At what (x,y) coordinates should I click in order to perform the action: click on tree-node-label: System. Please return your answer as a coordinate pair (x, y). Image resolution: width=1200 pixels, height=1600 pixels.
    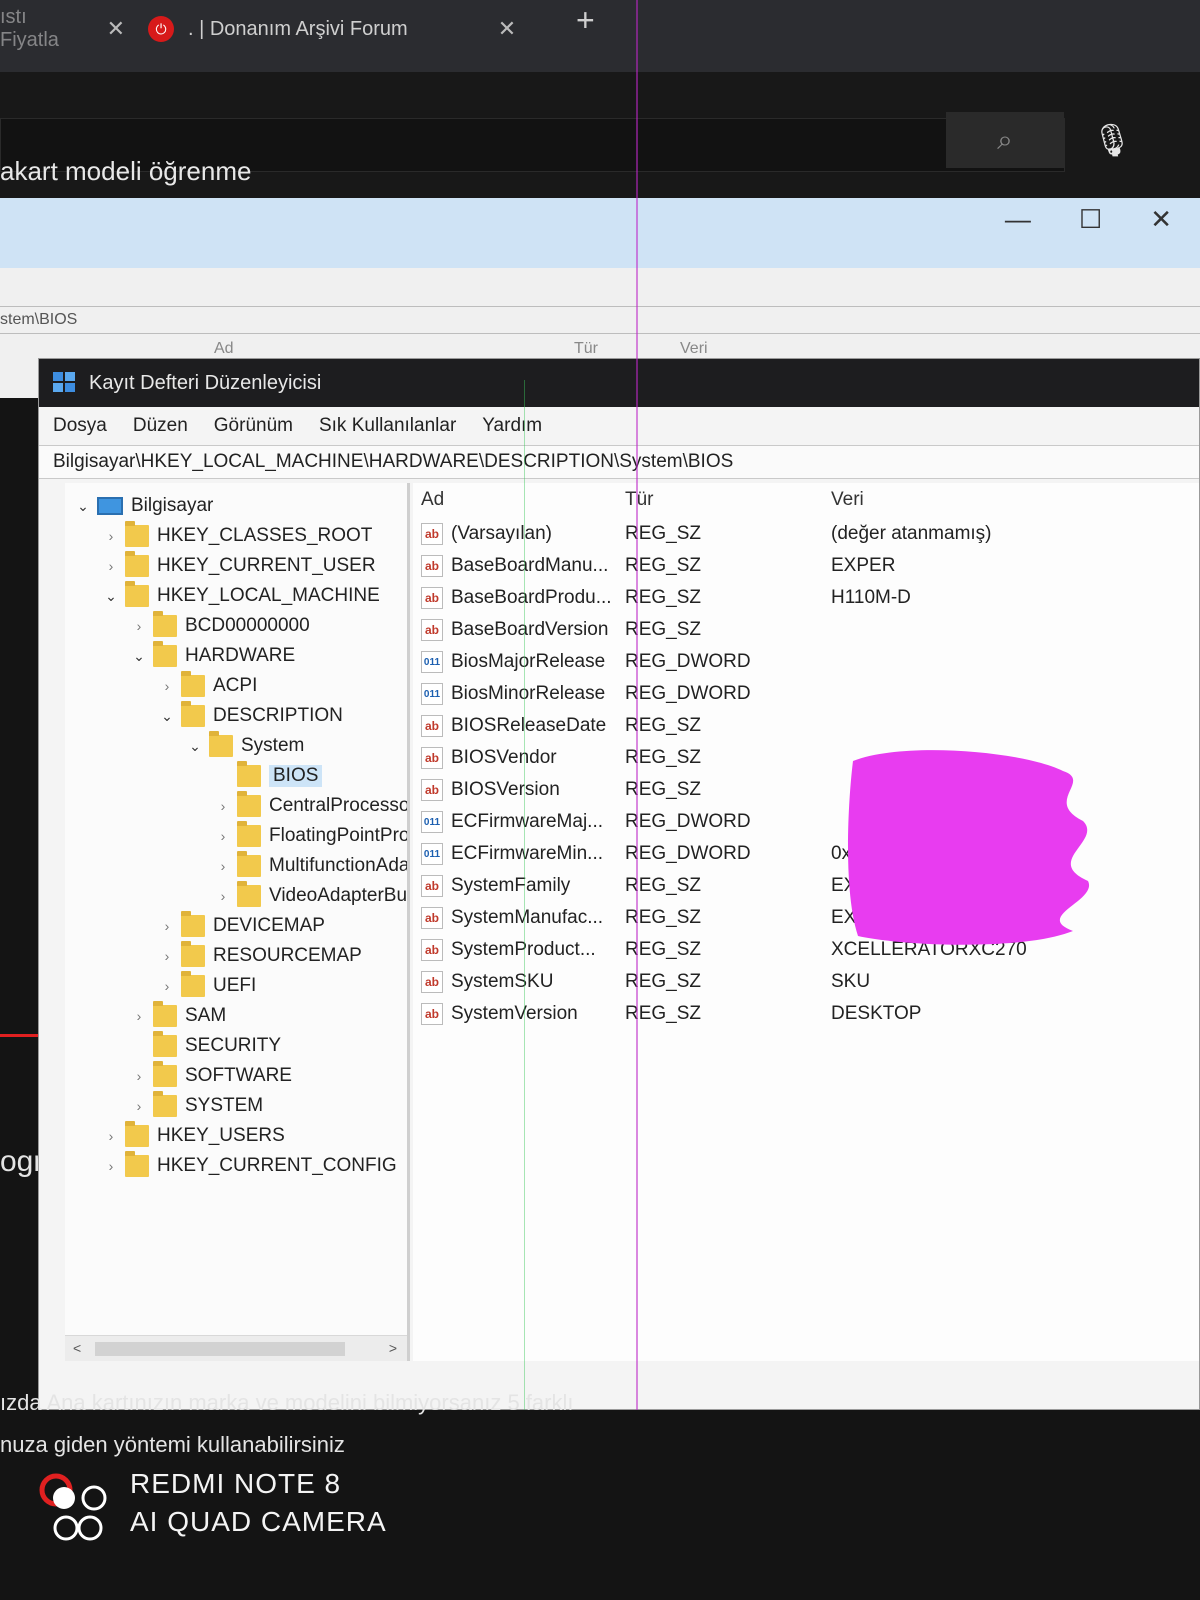
    Looking at the image, I should click on (273, 745).